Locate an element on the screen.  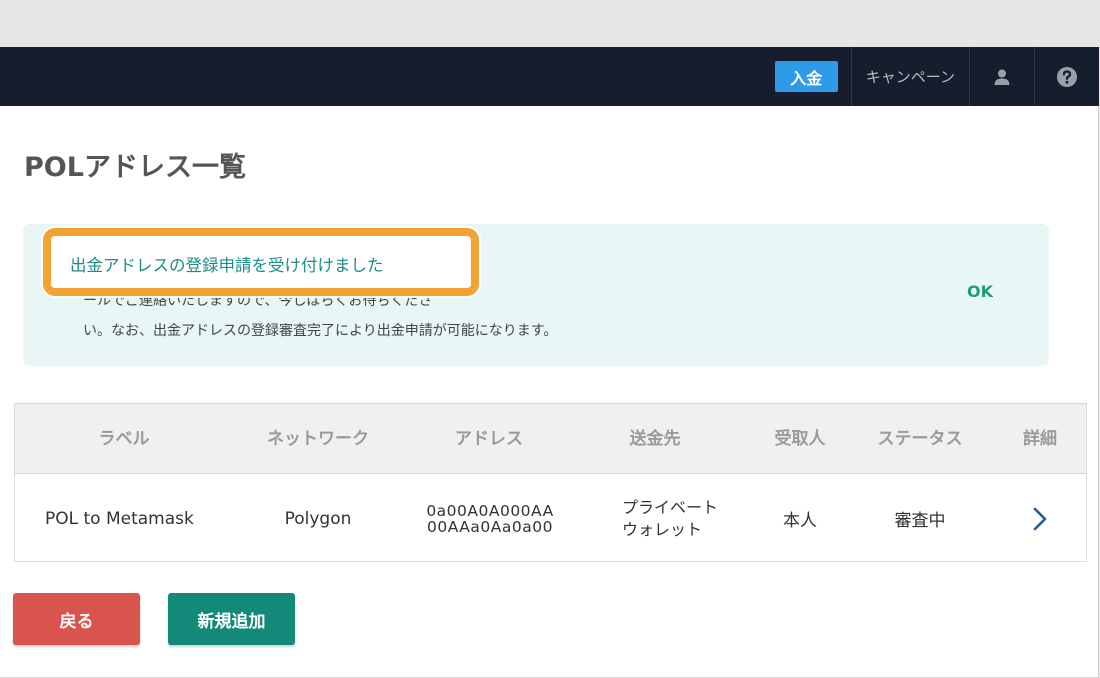
help-icon is located at coordinates (1067, 76).